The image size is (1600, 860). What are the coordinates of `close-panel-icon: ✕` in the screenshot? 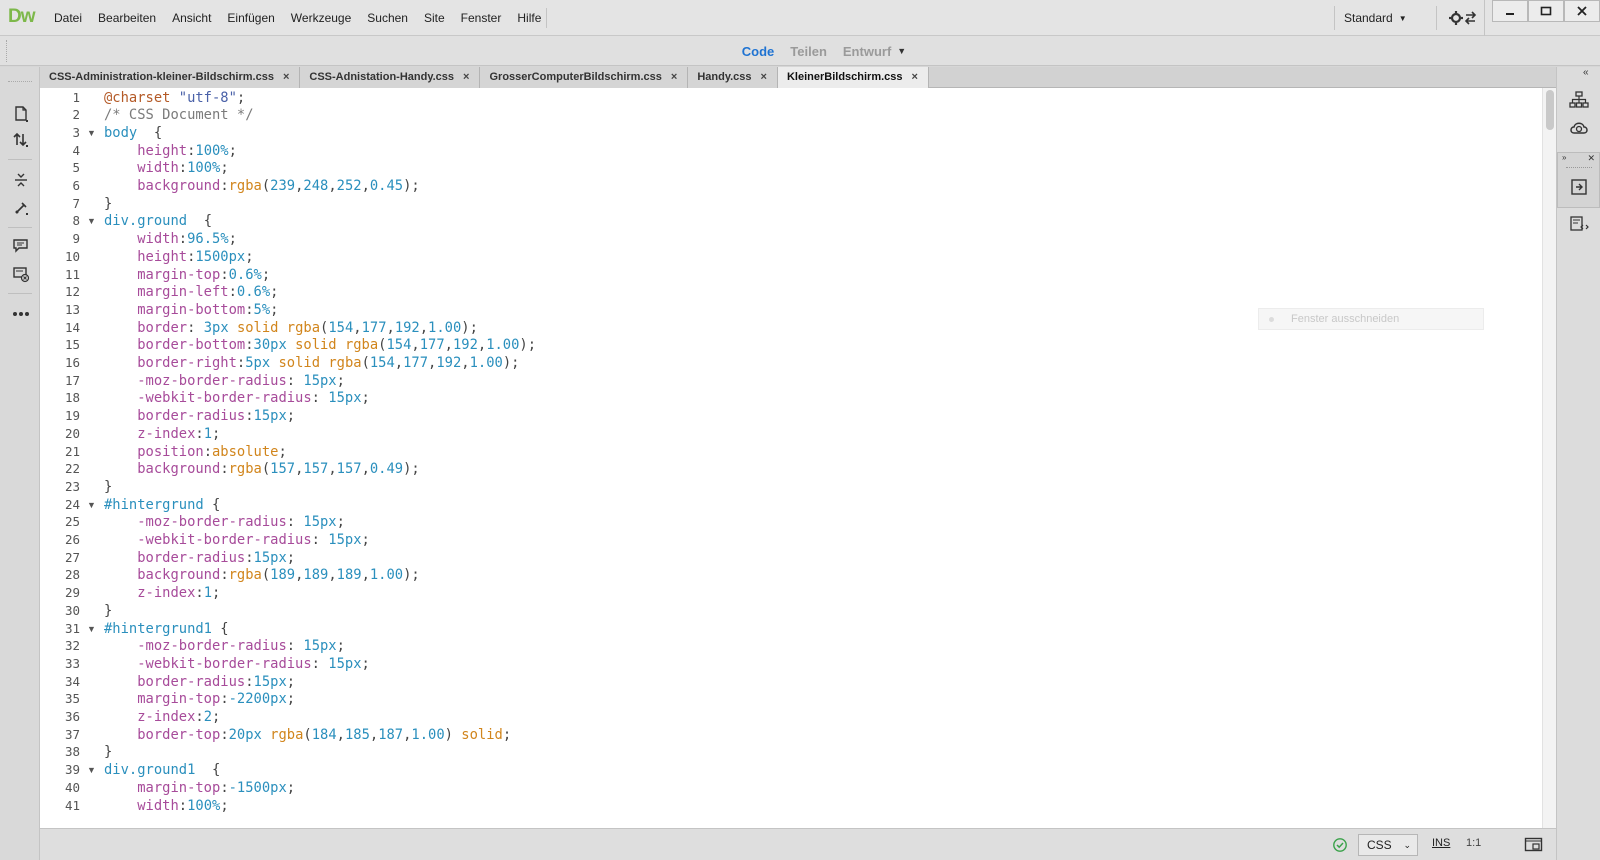 It's located at (1591, 158).